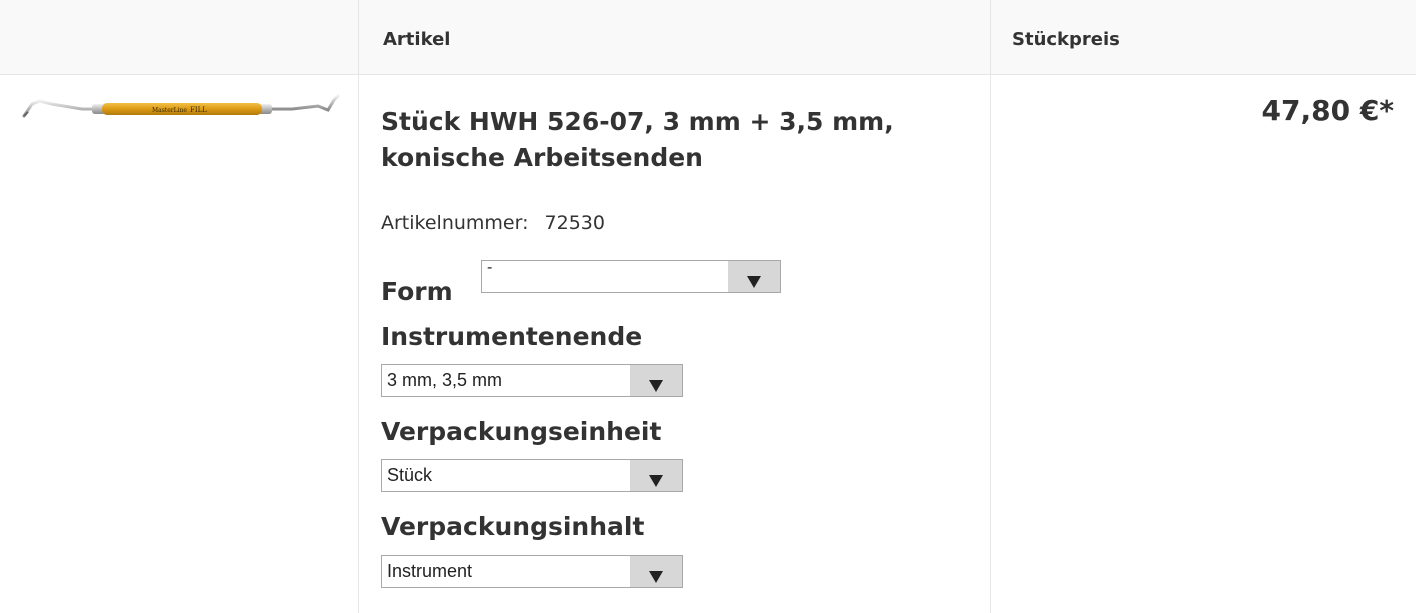 This screenshot has height=613, width=1416. I want to click on table-header-row: Artikel Stückpreis, so click(708, 37).